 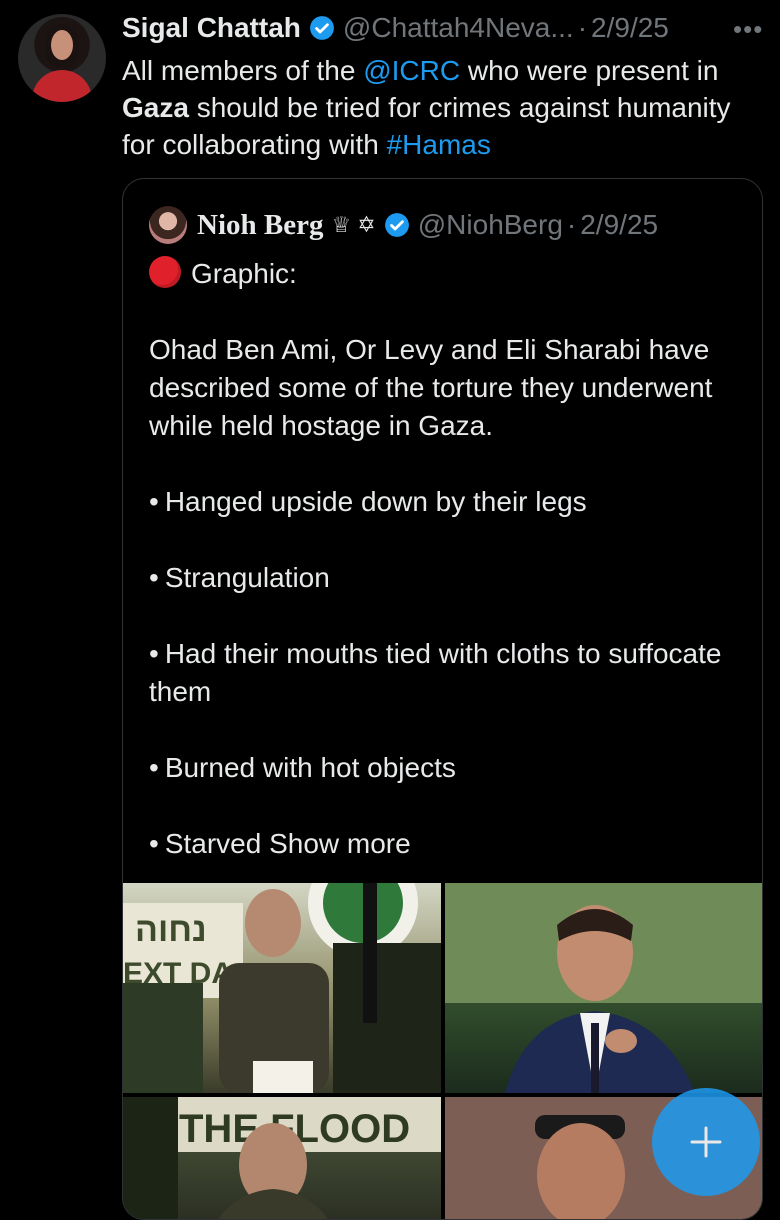 I want to click on more-options-icon: •••, so click(x=748, y=29).